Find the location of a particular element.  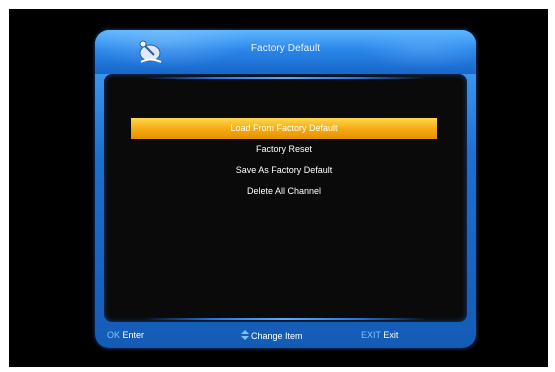

footer-hints: OK Enter Change Item EXIT Exit is located at coordinates (285, 335).